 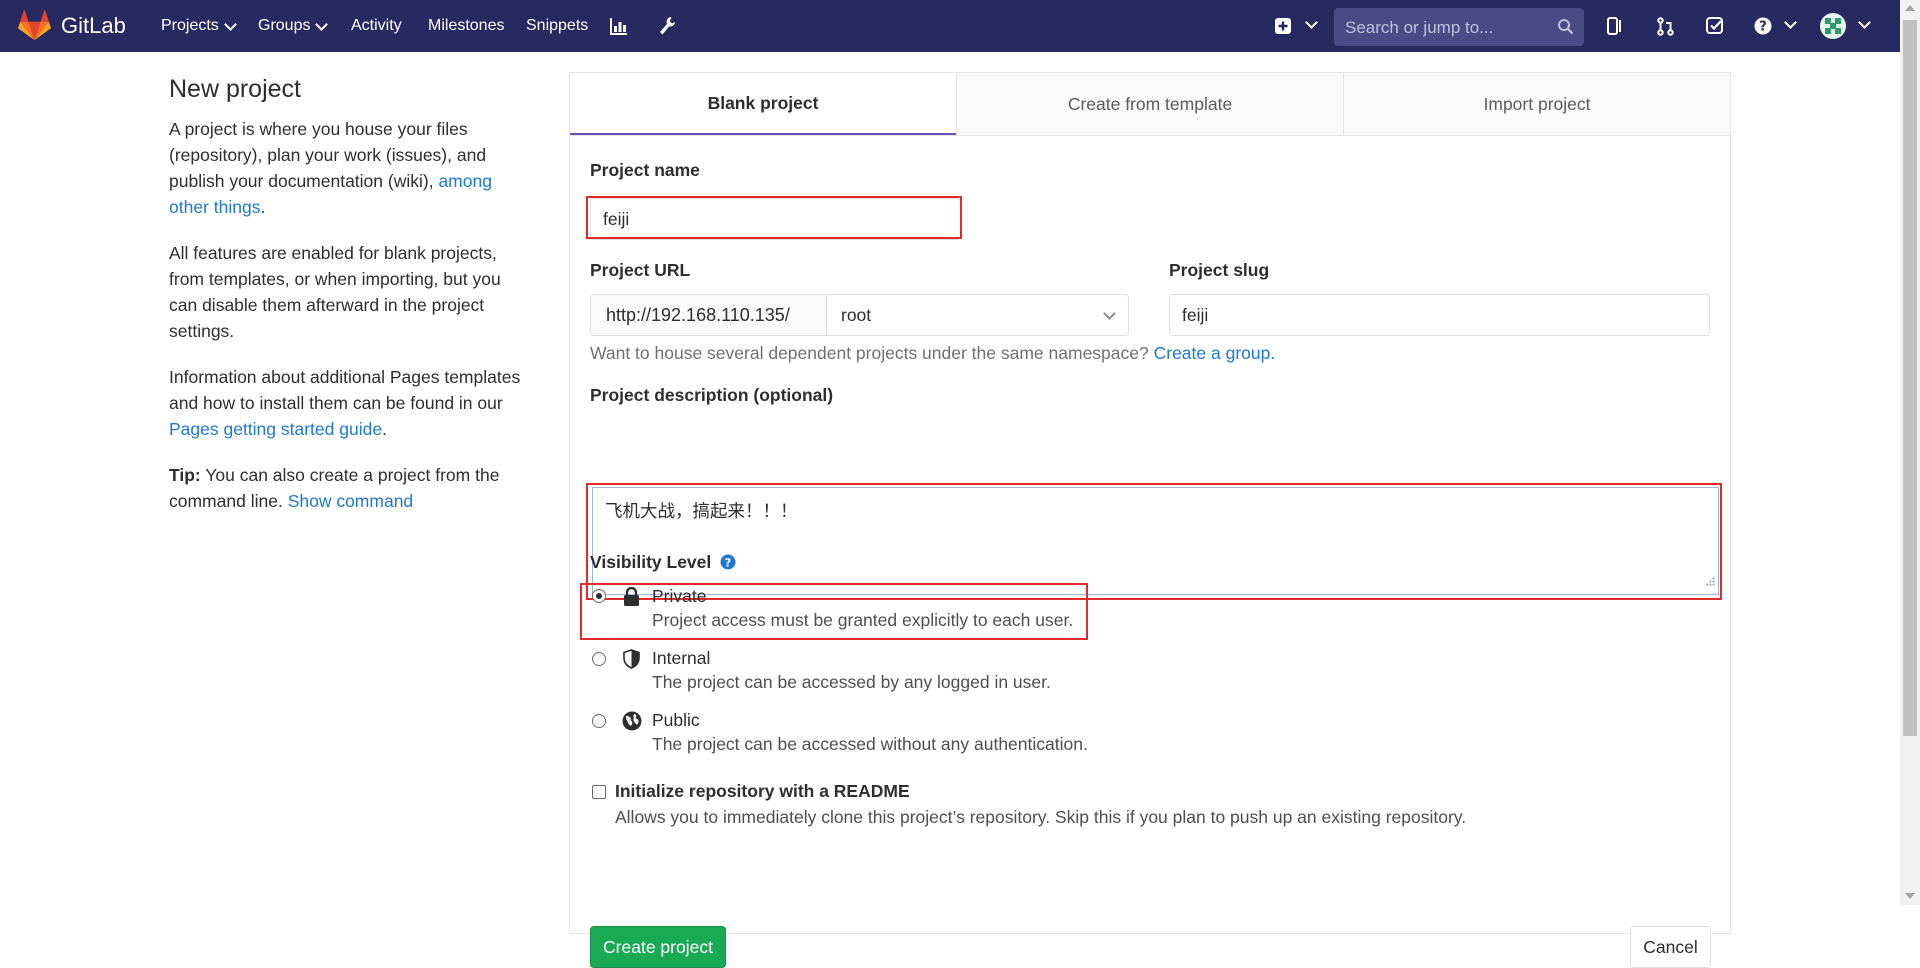 I want to click on visibility-internal-radio, so click(x=599, y=659).